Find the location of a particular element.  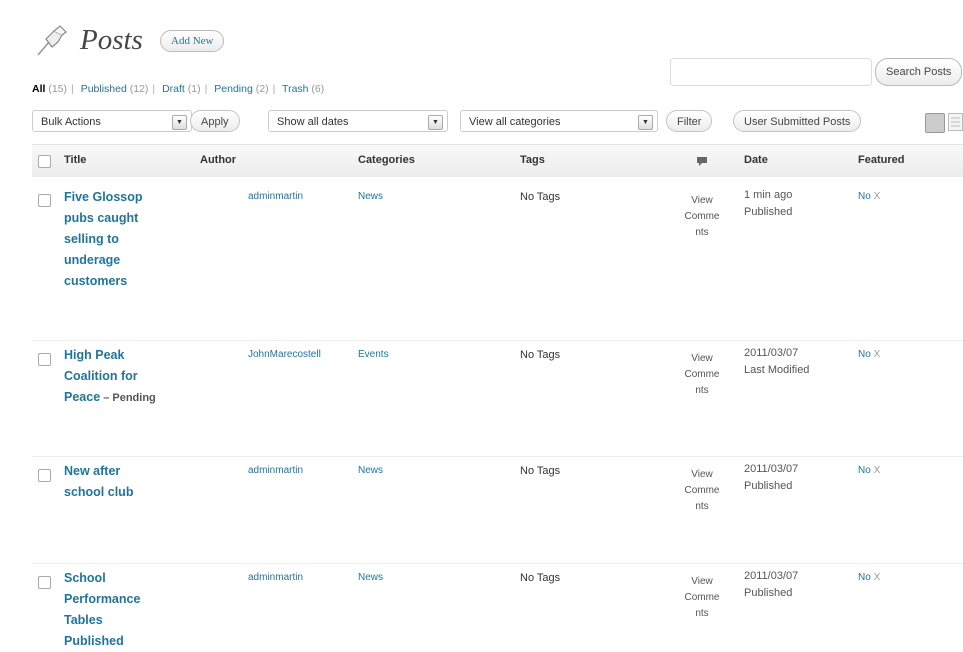

post-state: – Pending is located at coordinates (128, 398).